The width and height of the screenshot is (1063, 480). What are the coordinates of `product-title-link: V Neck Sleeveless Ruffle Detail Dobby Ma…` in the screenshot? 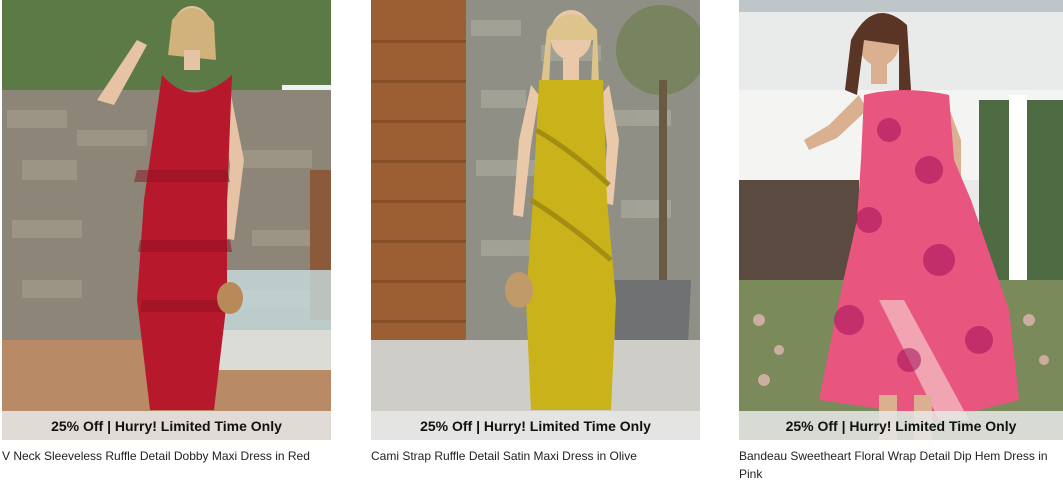 It's located at (166, 456).